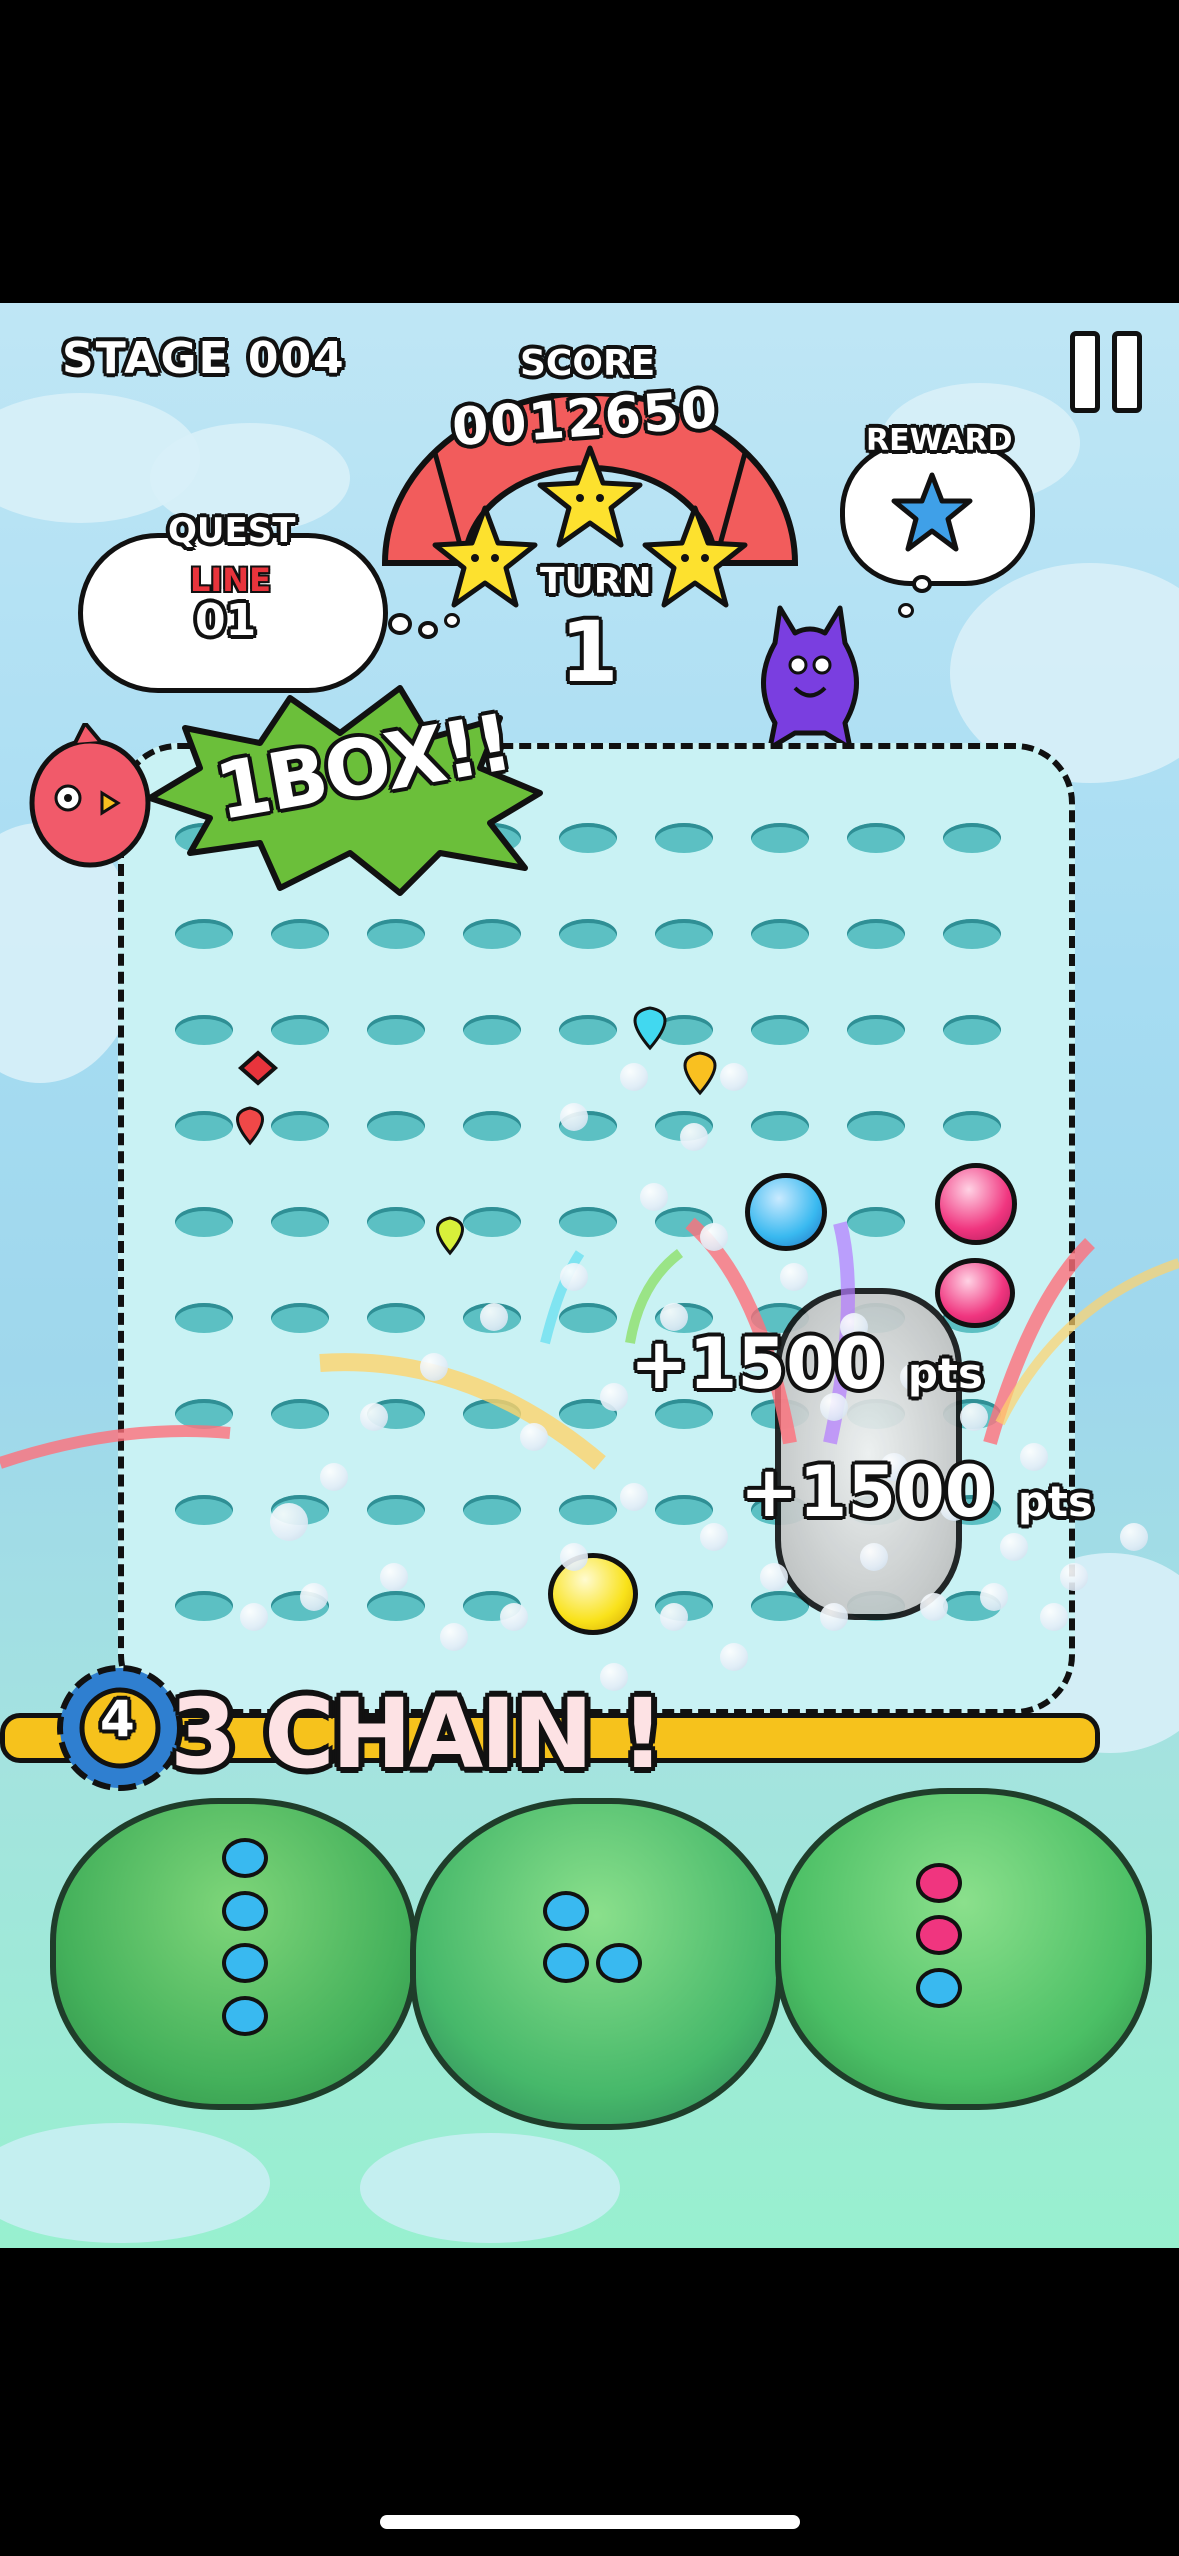 The width and height of the screenshot is (1179, 2556). What do you see at coordinates (589, 652) in the screenshot?
I see `turn-value: 1` at bounding box center [589, 652].